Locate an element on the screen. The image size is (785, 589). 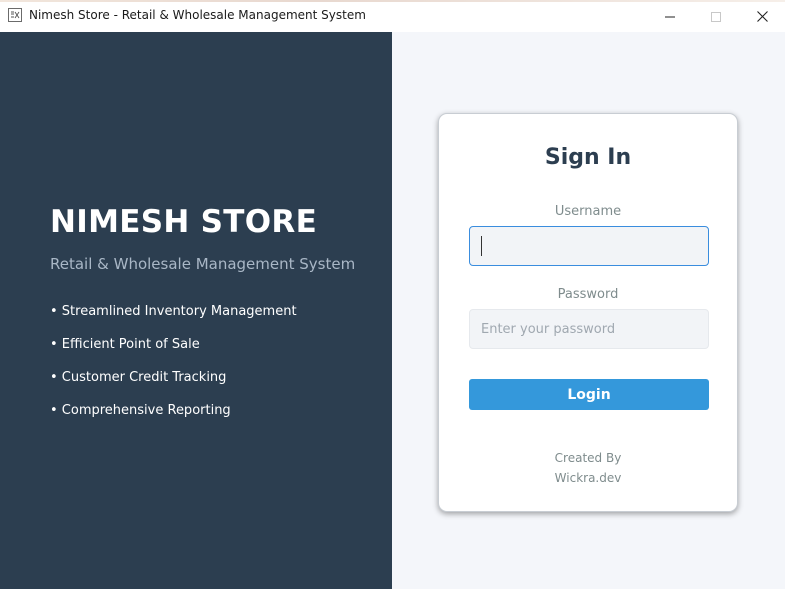
feature-item-point-of-sale: • Efficient Point of Sale is located at coordinates (125, 344).